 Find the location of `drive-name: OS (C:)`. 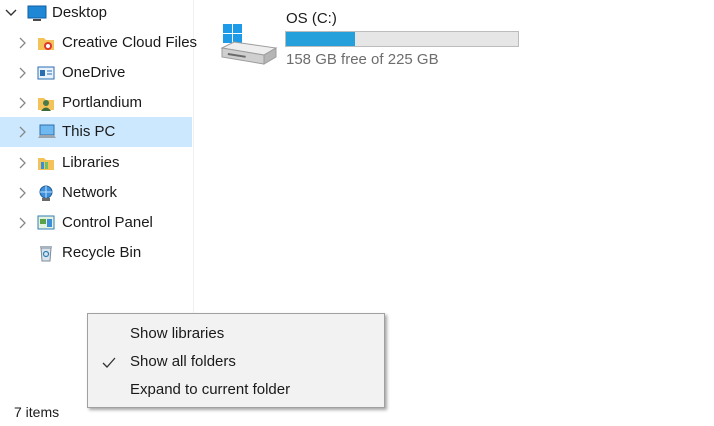

drive-name: OS (C:) is located at coordinates (311, 18).